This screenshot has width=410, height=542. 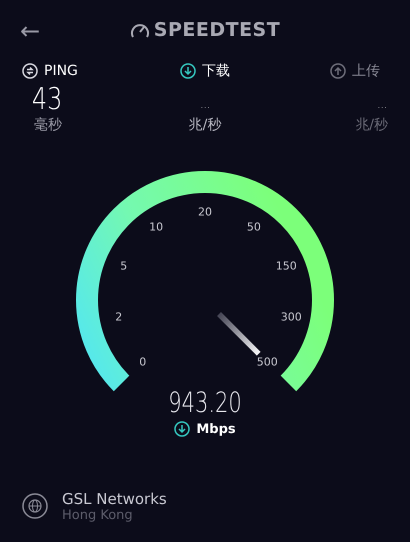 I want to click on upload-icon, so click(x=338, y=71).